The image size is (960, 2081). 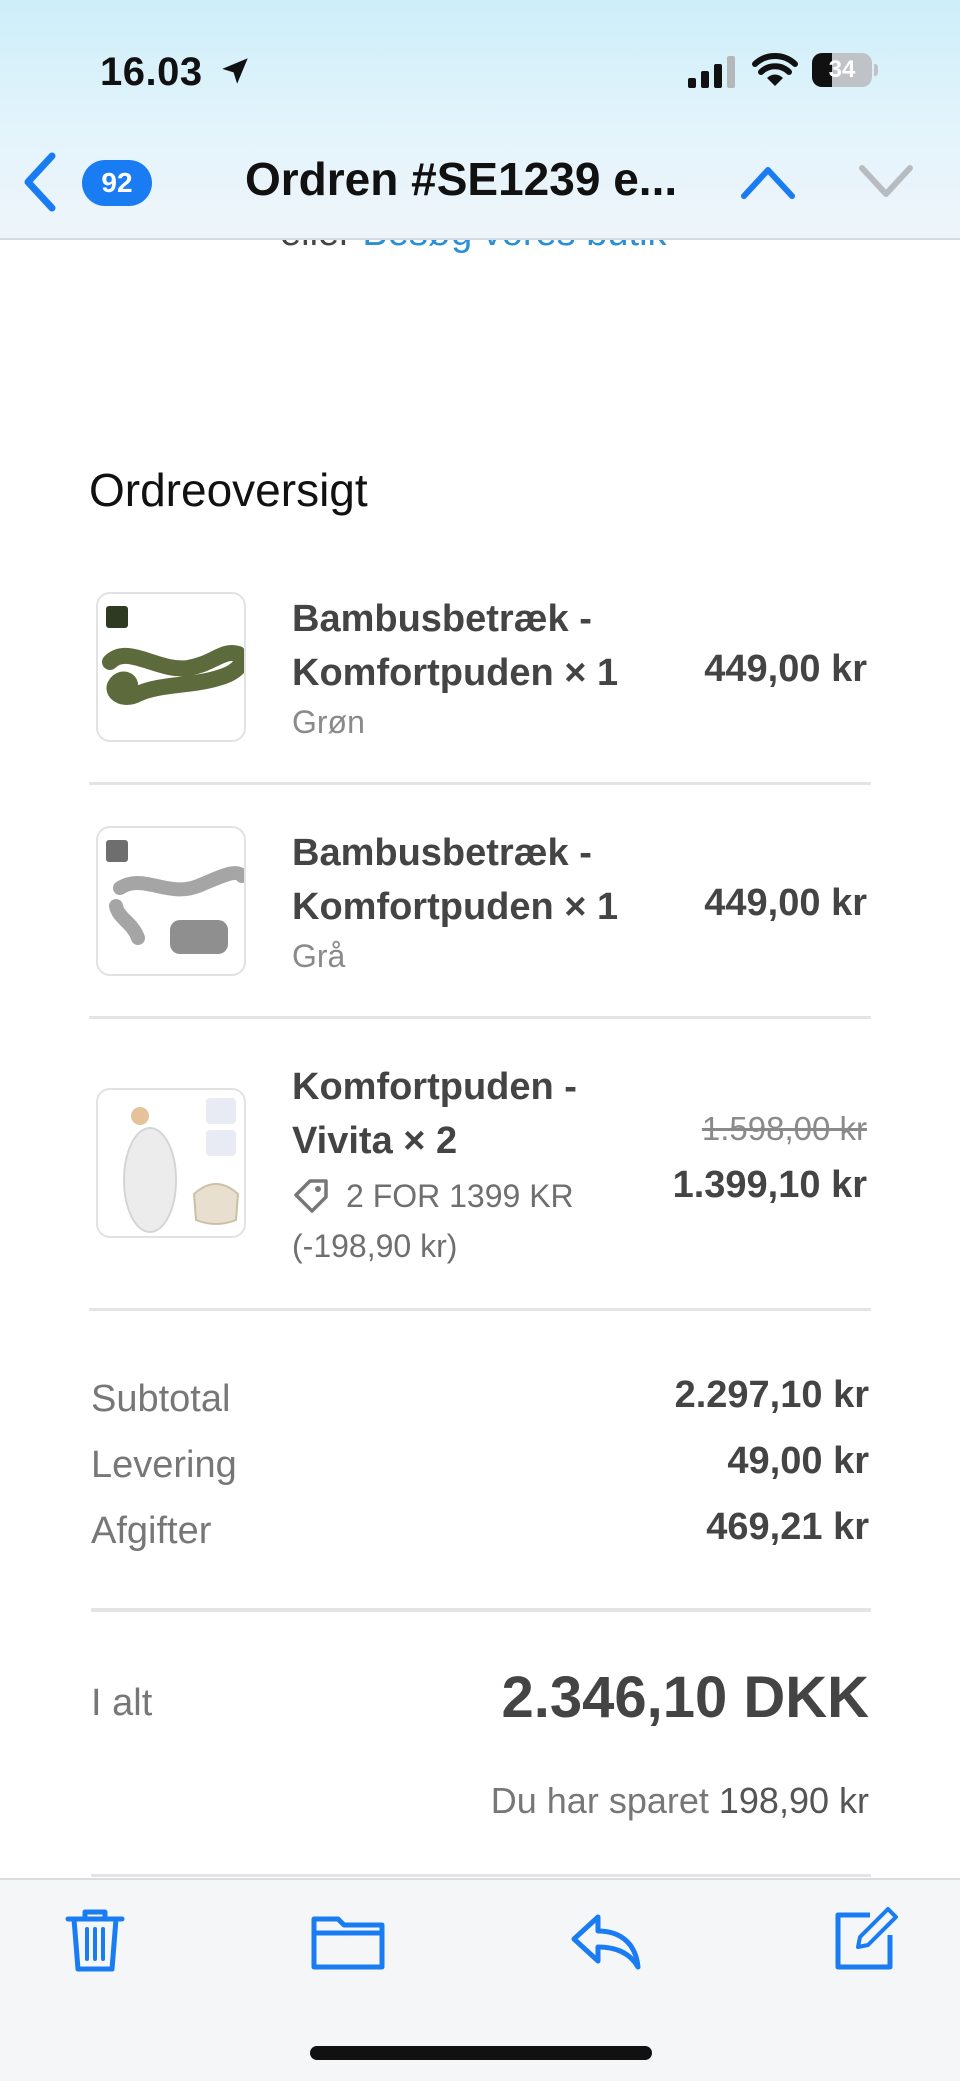 I want to click on savings-amount: 198,90 kr, so click(x=793, y=1800).